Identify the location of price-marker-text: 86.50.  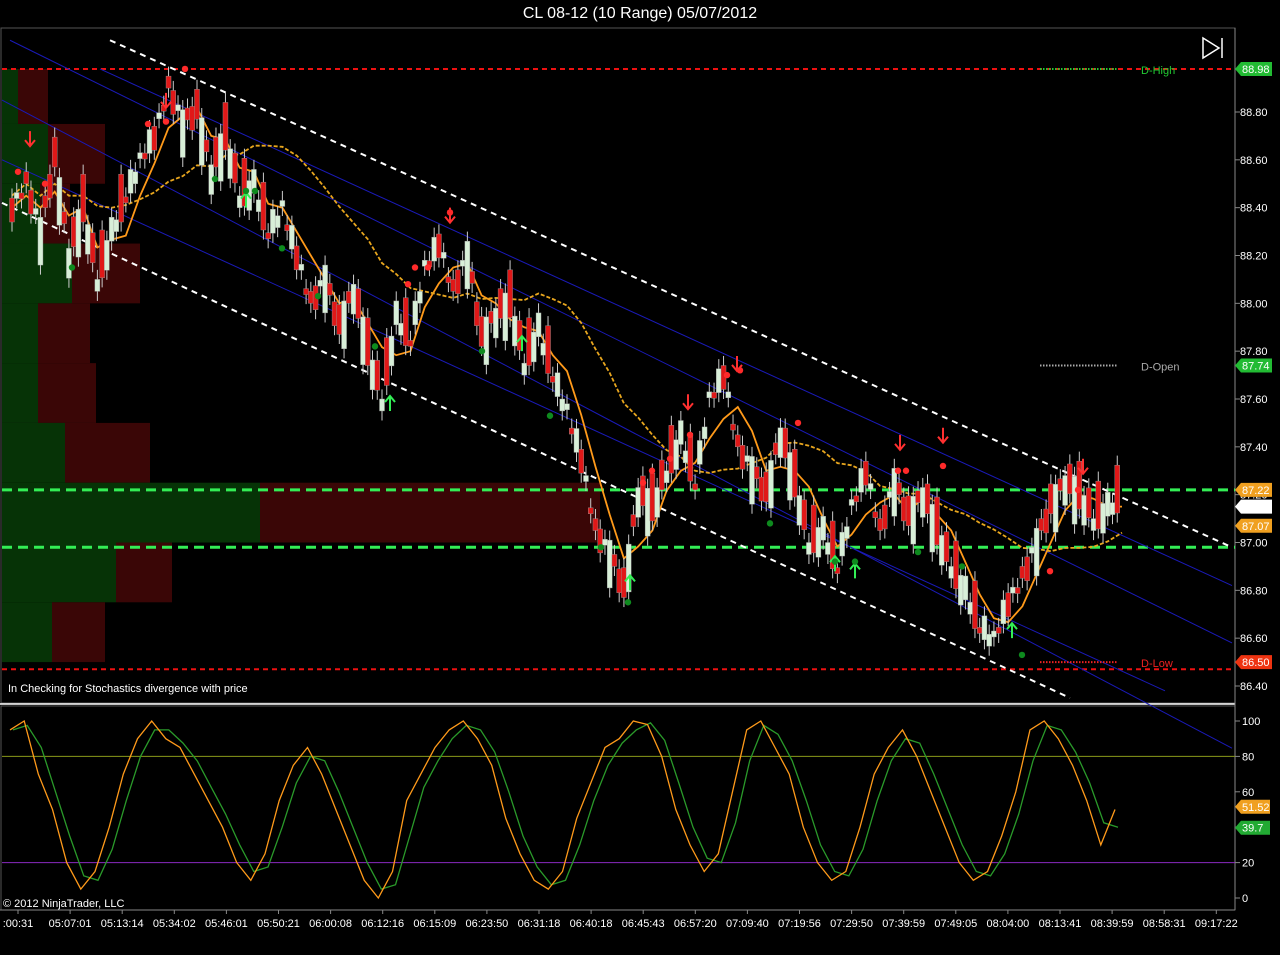
(1256, 663).